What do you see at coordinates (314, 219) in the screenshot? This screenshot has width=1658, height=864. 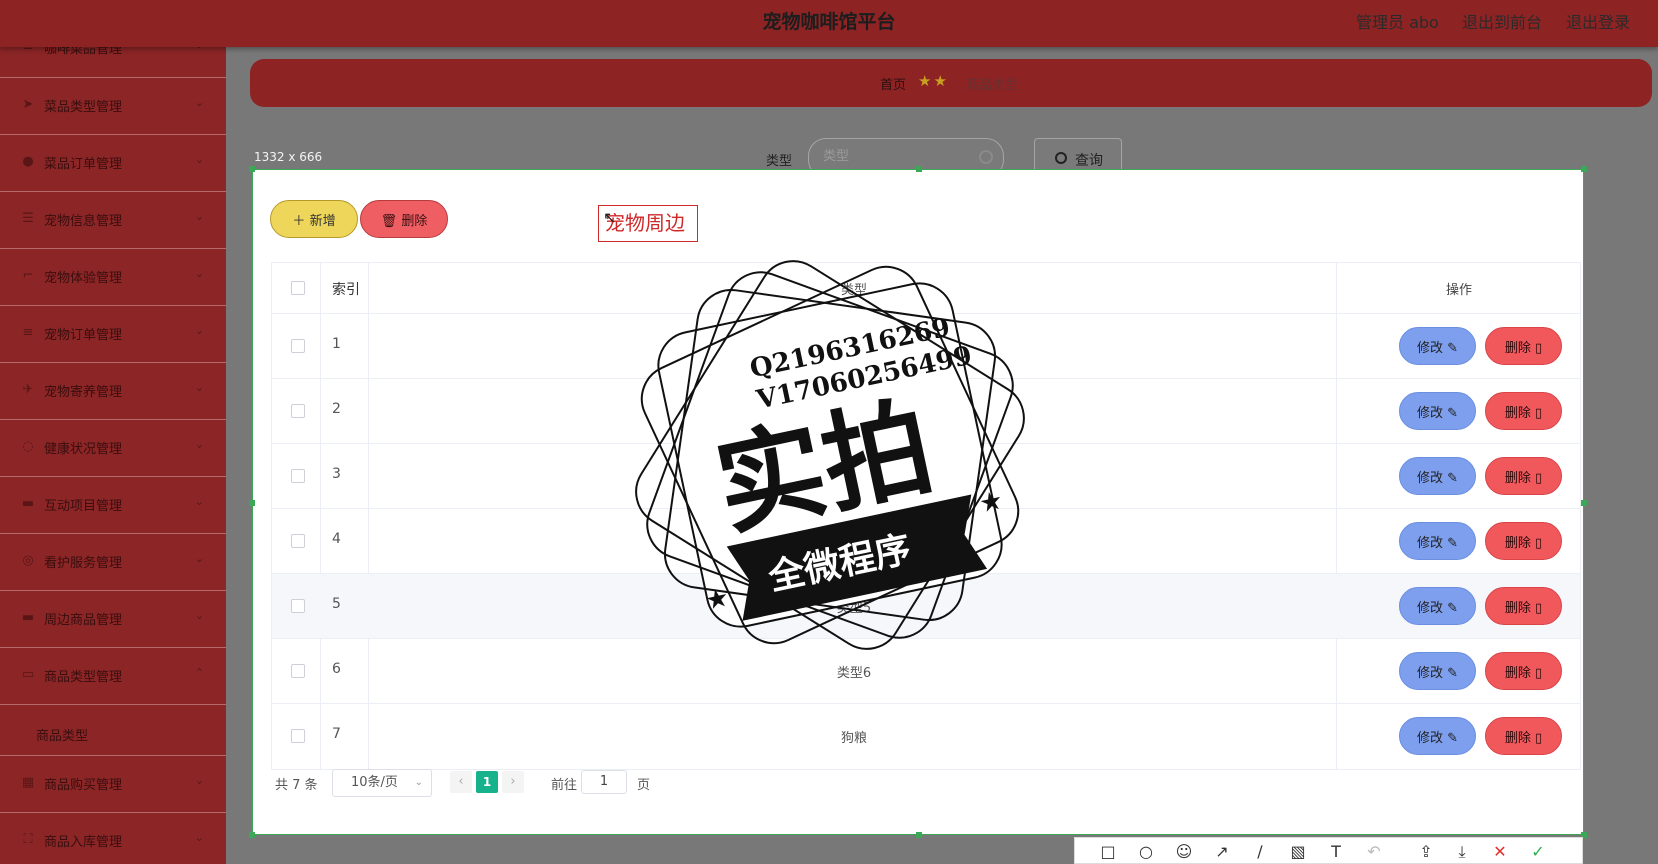 I see `add-button: ＋ 新增` at bounding box center [314, 219].